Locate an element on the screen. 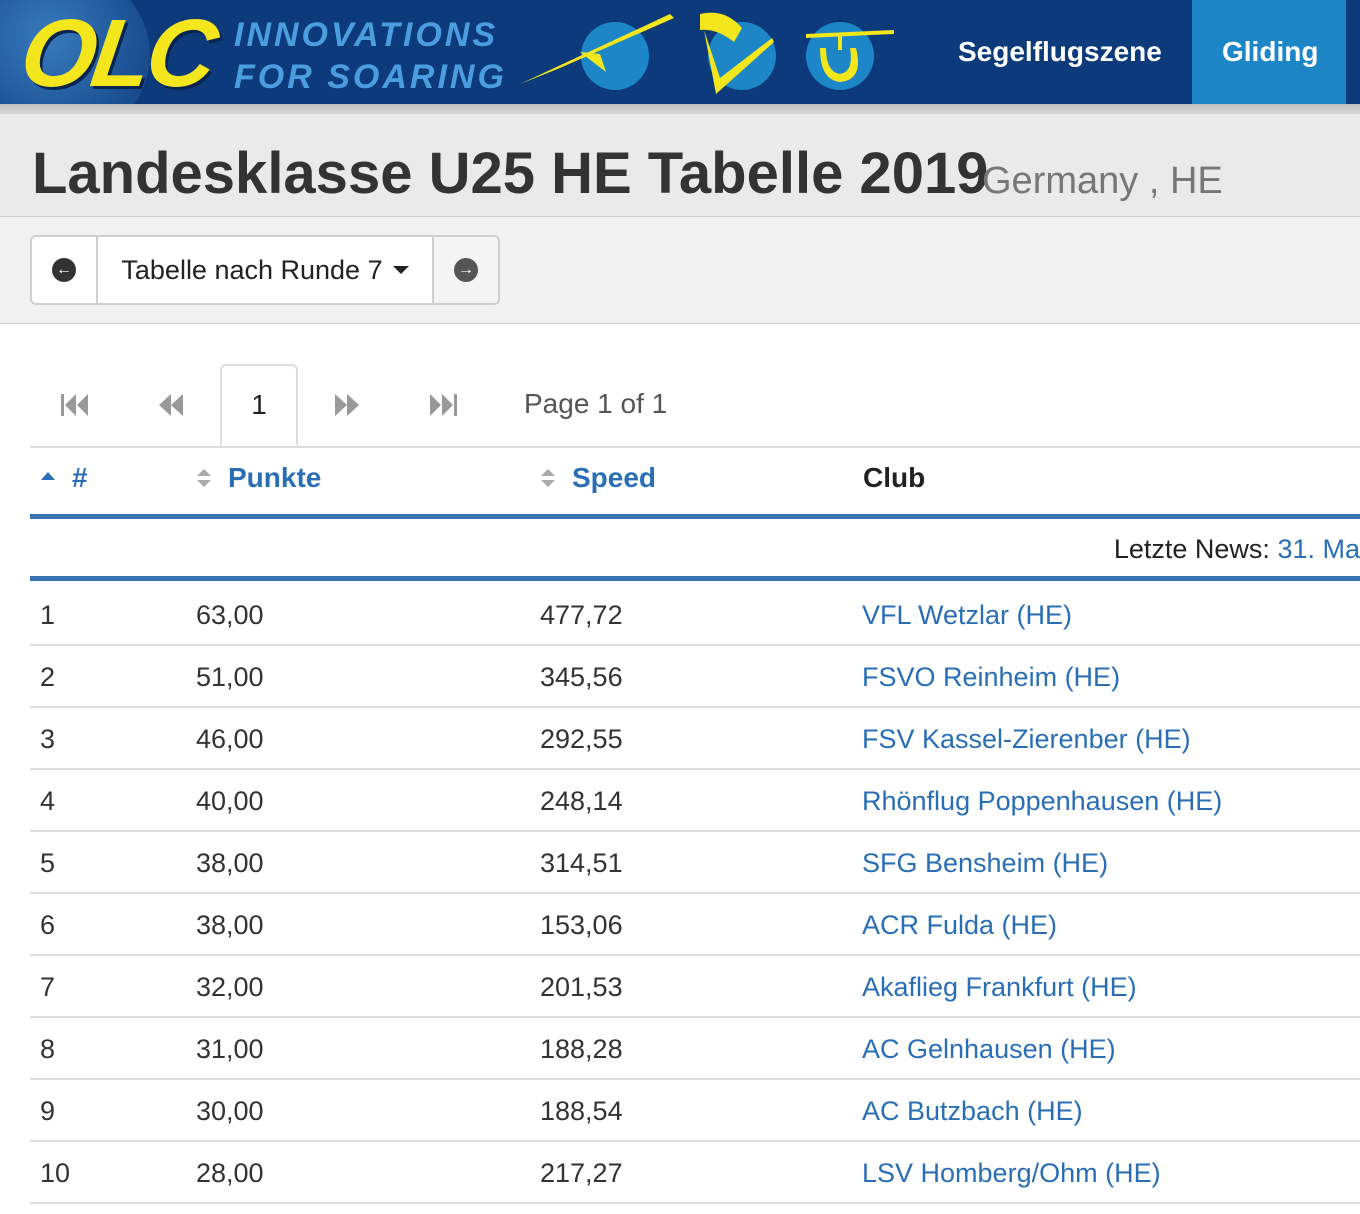  sort-points-header: Punkte is located at coordinates (258, 478).